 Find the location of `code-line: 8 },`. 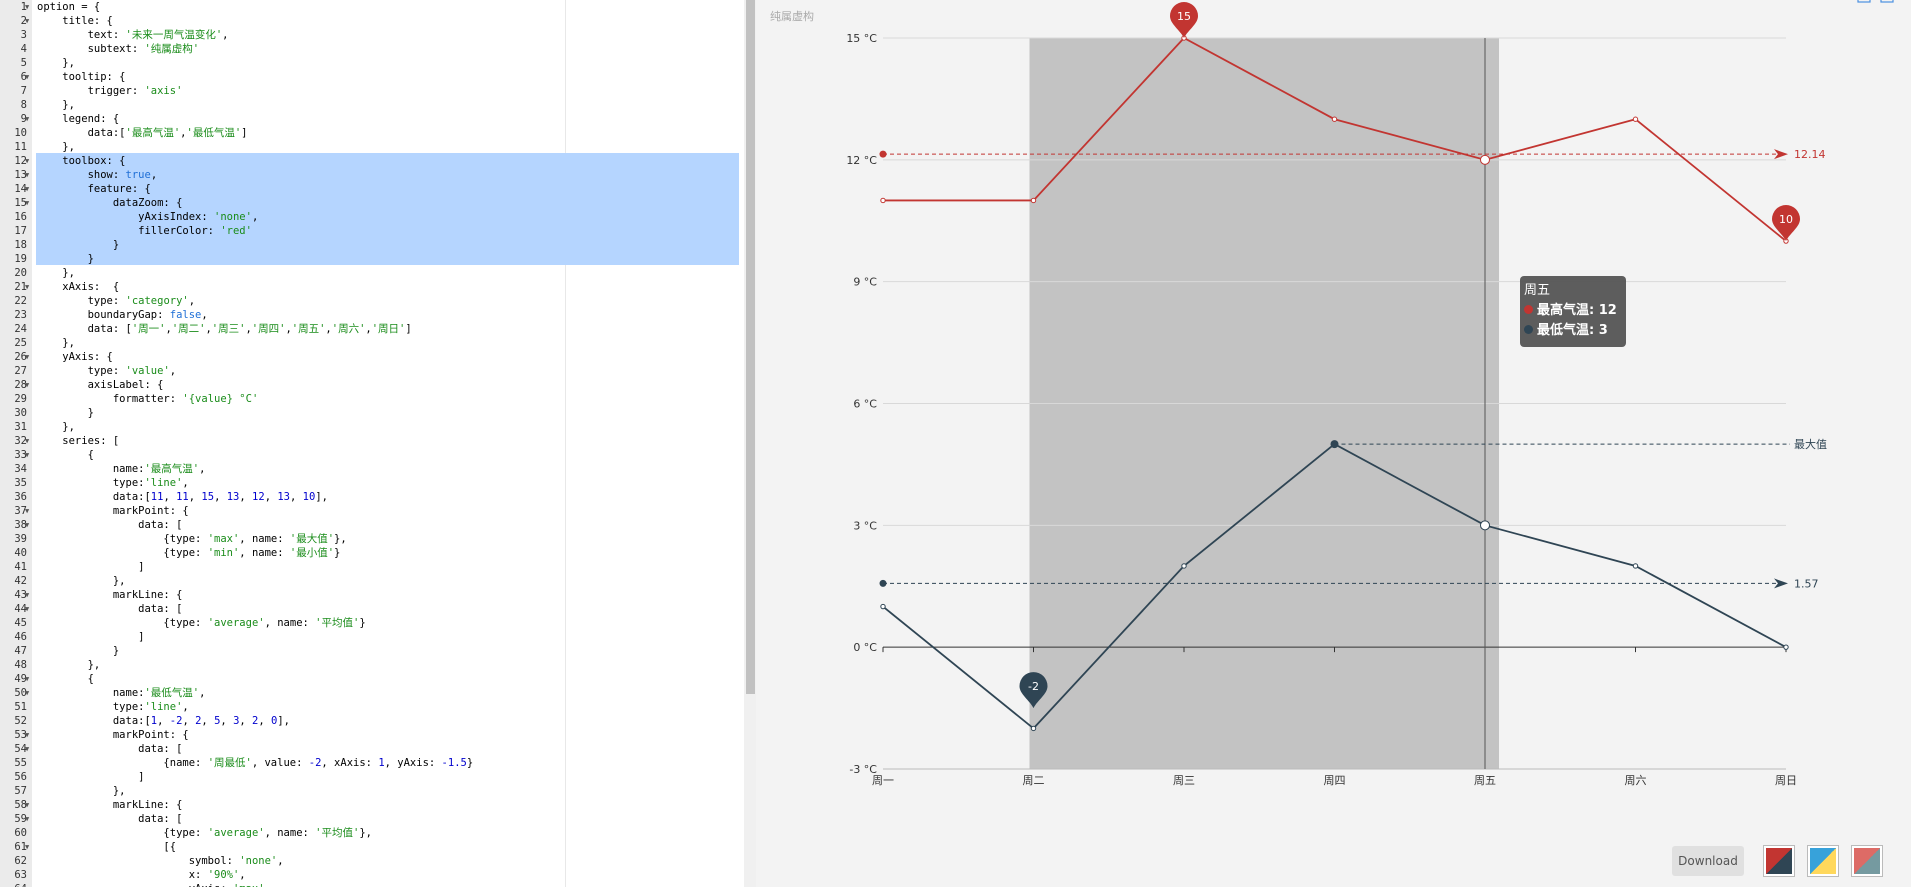

code-line: 8 }, is located at coordinates (378, 105).